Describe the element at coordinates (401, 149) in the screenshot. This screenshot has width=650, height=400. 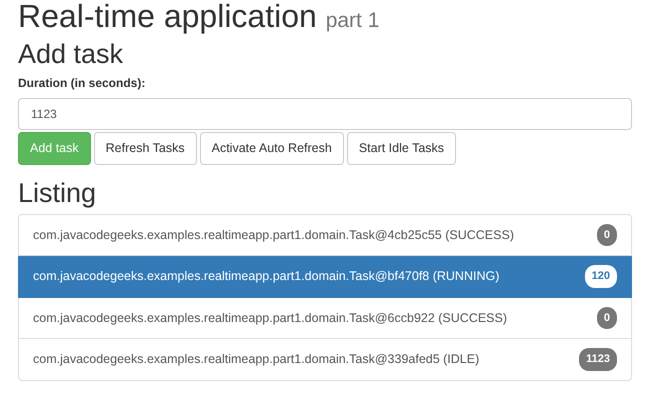
I see `action-button: Start Idle Tasks` at that location.